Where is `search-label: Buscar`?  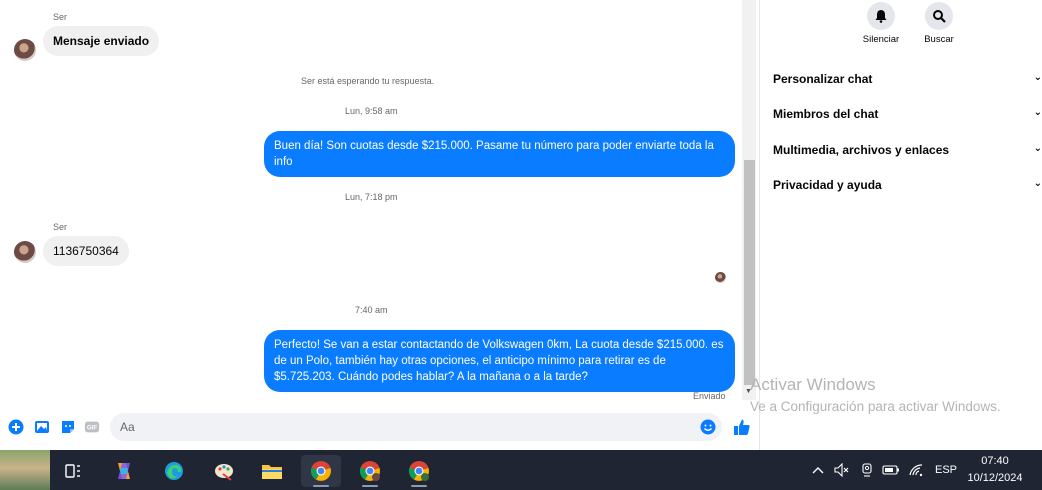
search-label: Buscar is located at coordinates (939, 39).